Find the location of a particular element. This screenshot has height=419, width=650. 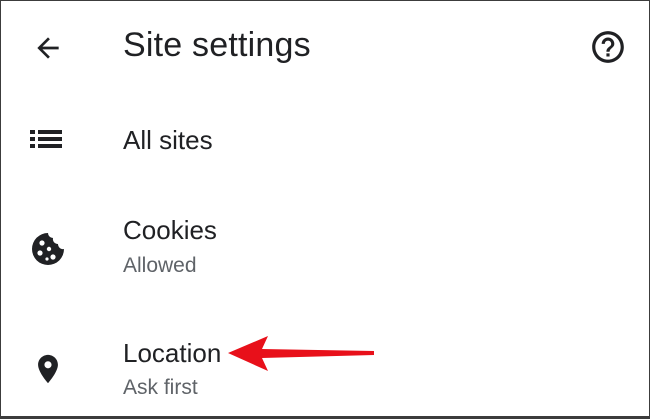

back-button is located at coordinates (48, 48).